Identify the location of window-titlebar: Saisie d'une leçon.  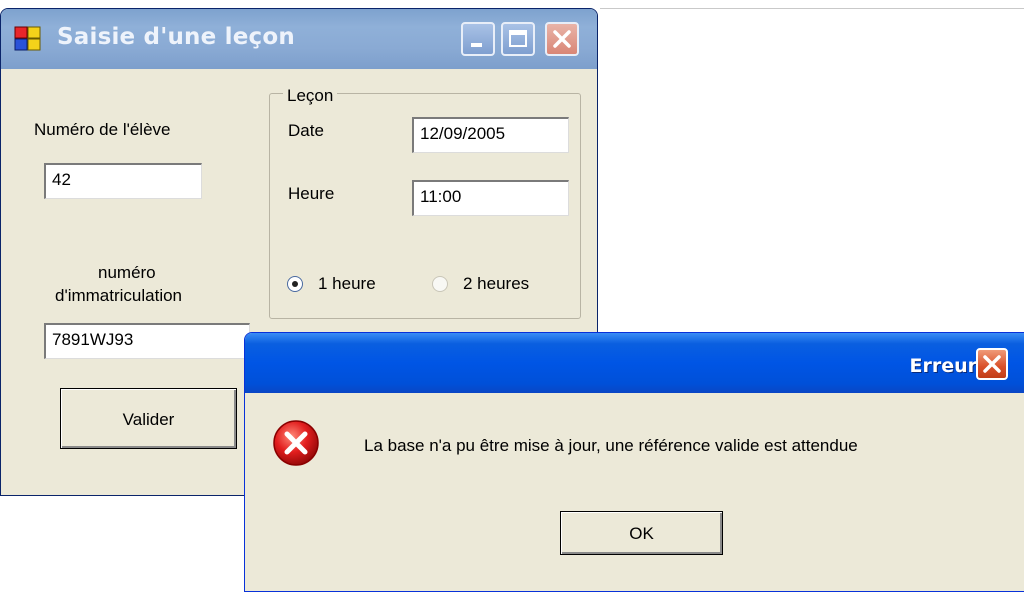
(299, 39).